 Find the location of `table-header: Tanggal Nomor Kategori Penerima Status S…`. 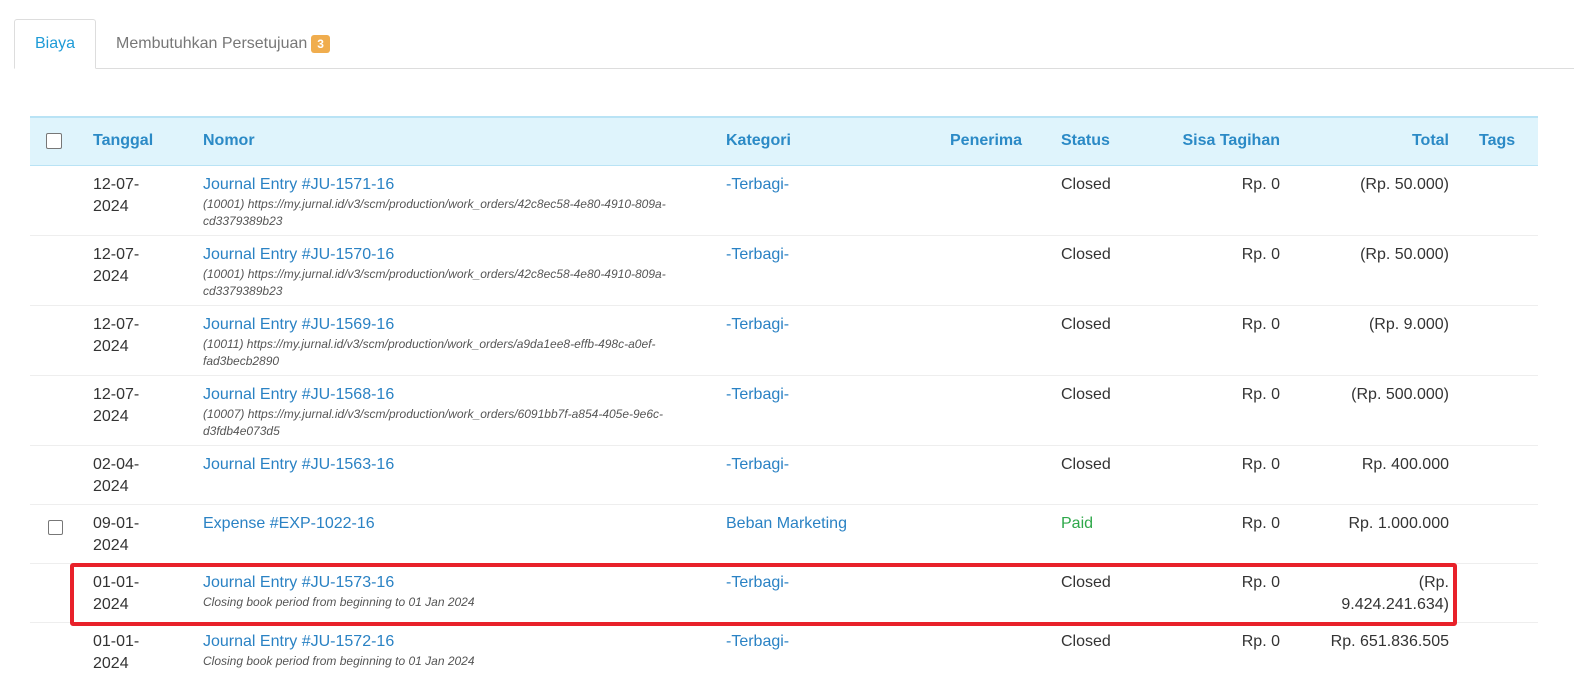

table-header: Tanggal Nomor Kategori Penerima Status S… is located at coordinates (784, 141).